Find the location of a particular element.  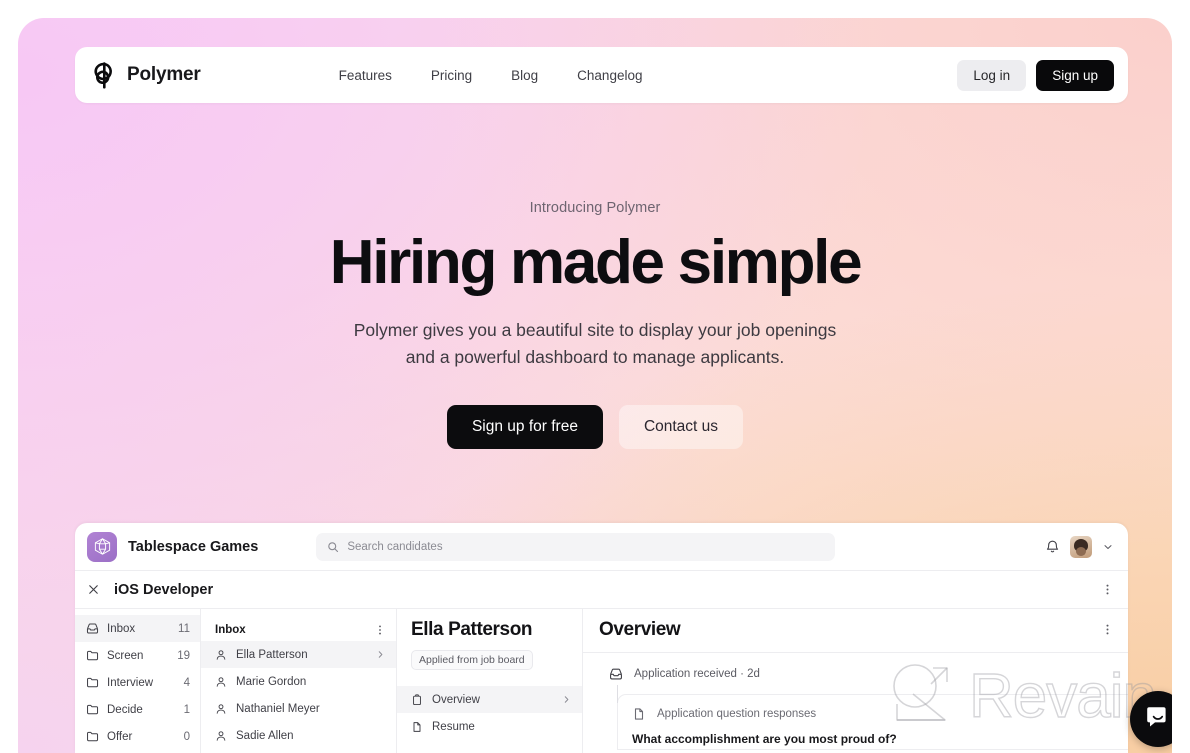

candidate-list-header: Inbox is located at coordinates (298, 630).